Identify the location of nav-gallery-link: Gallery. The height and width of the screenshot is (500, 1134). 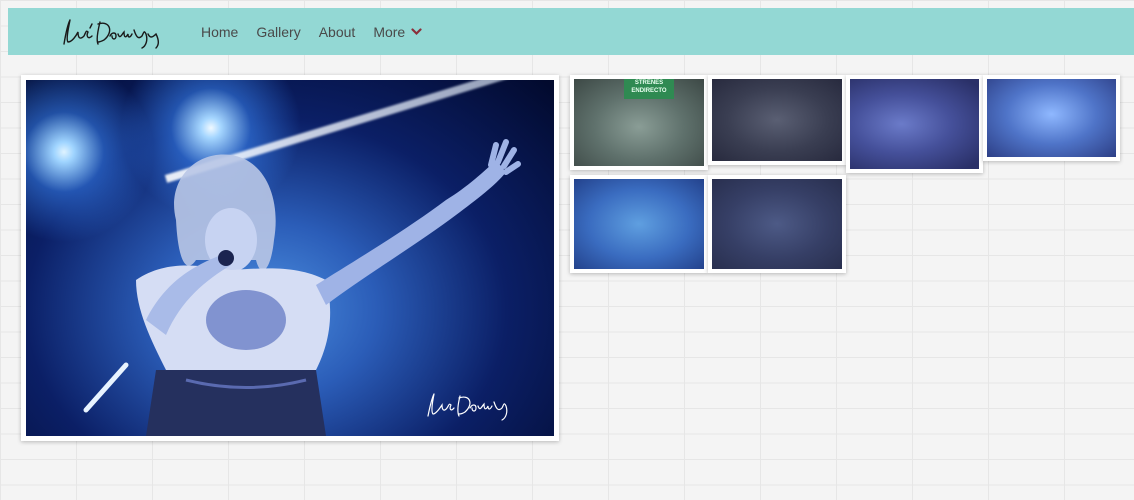
(278, 32).